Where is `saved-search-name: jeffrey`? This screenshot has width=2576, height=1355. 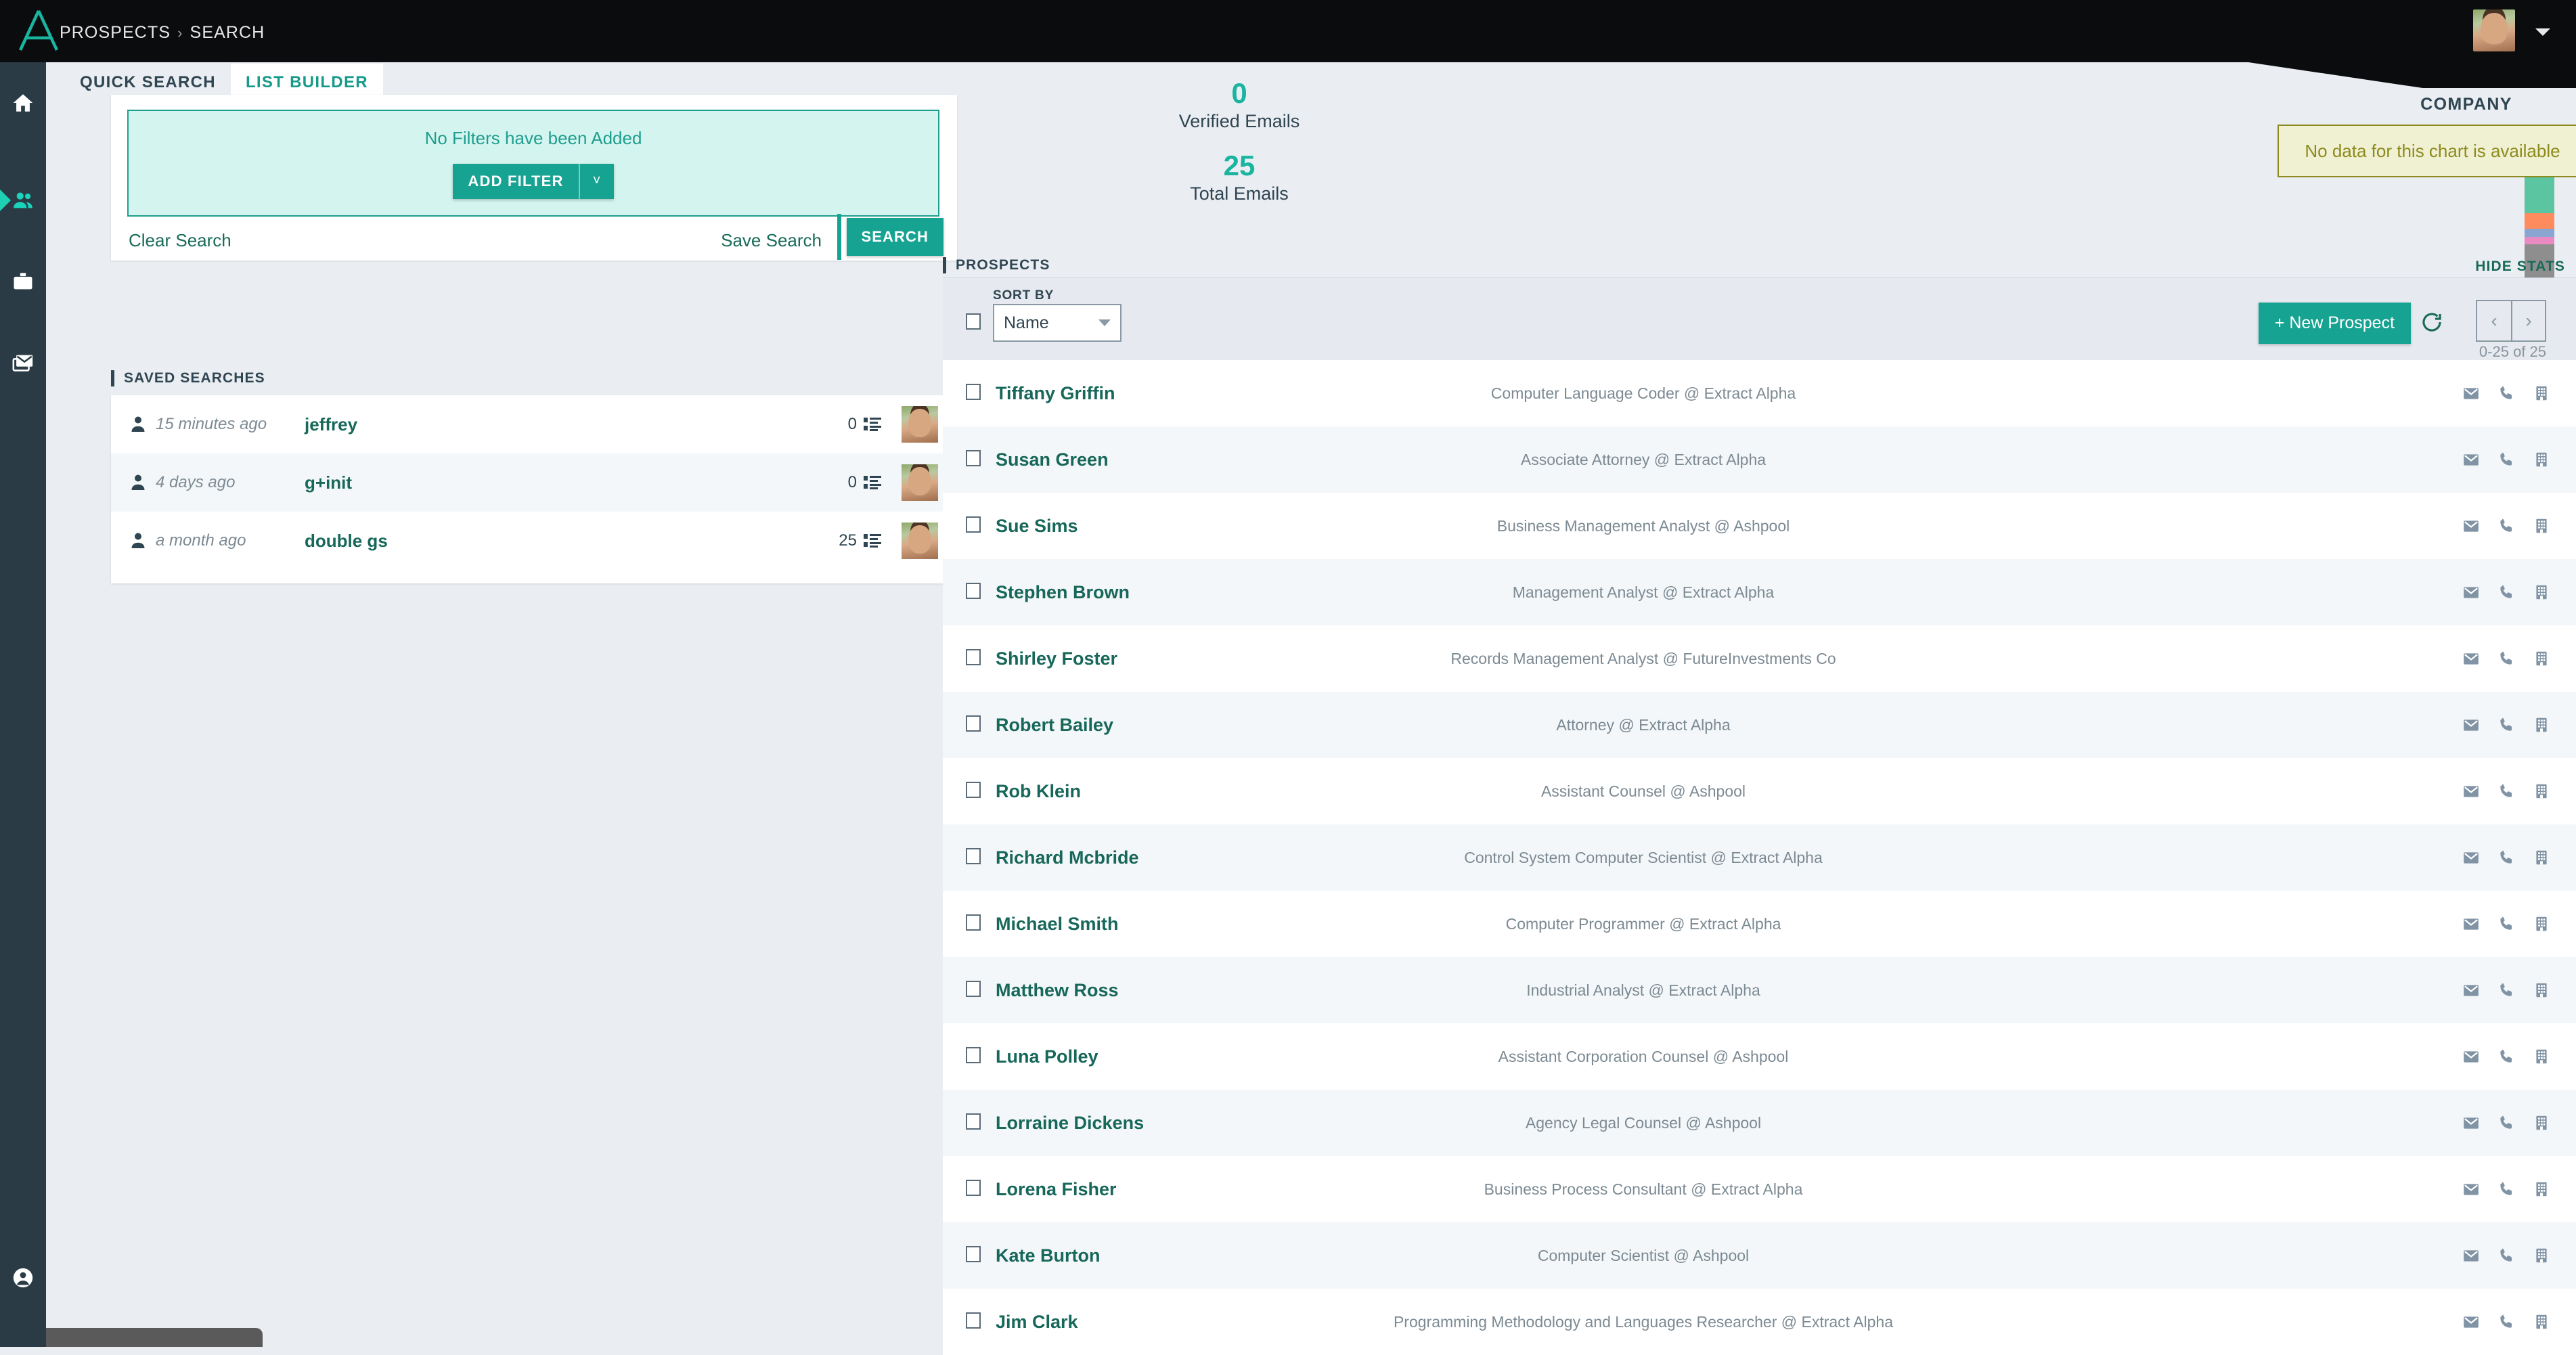
saved-search-name: jeffrey is located at coordinates (331, 424).